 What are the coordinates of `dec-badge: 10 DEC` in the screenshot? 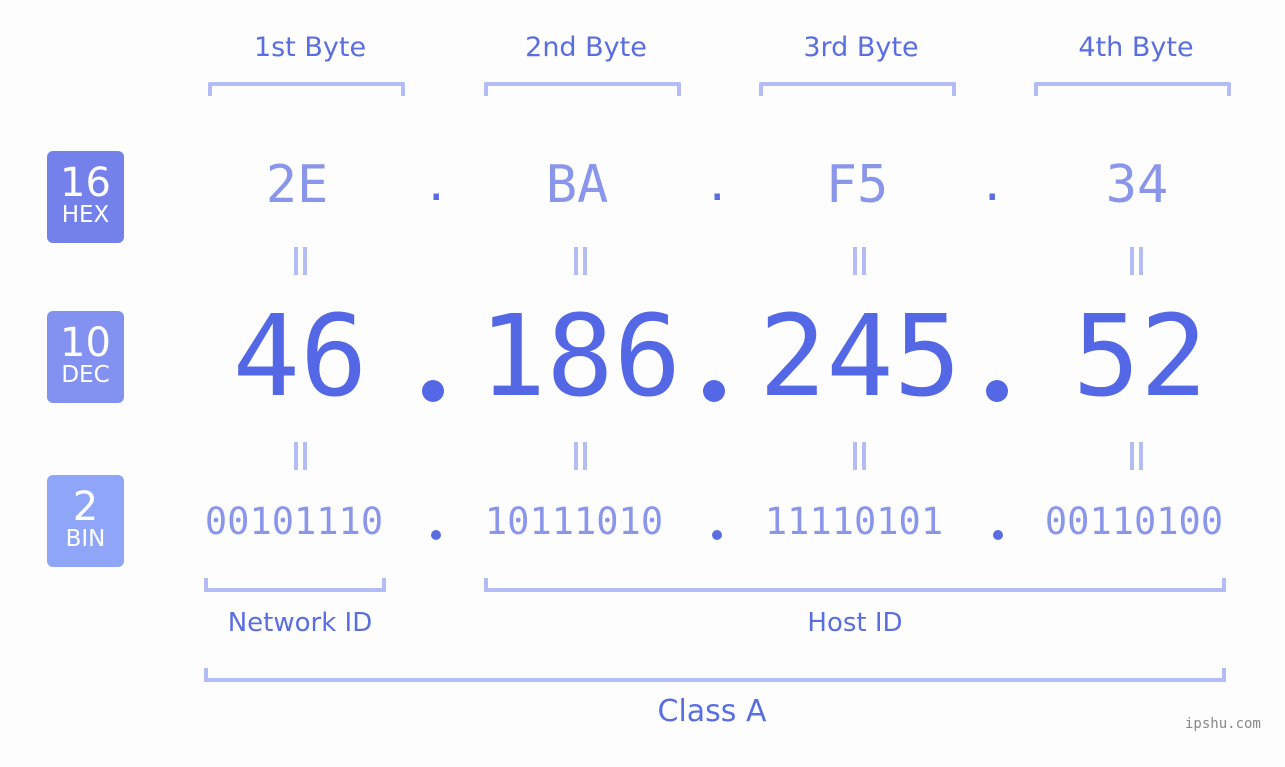 It's located at (85, 357).